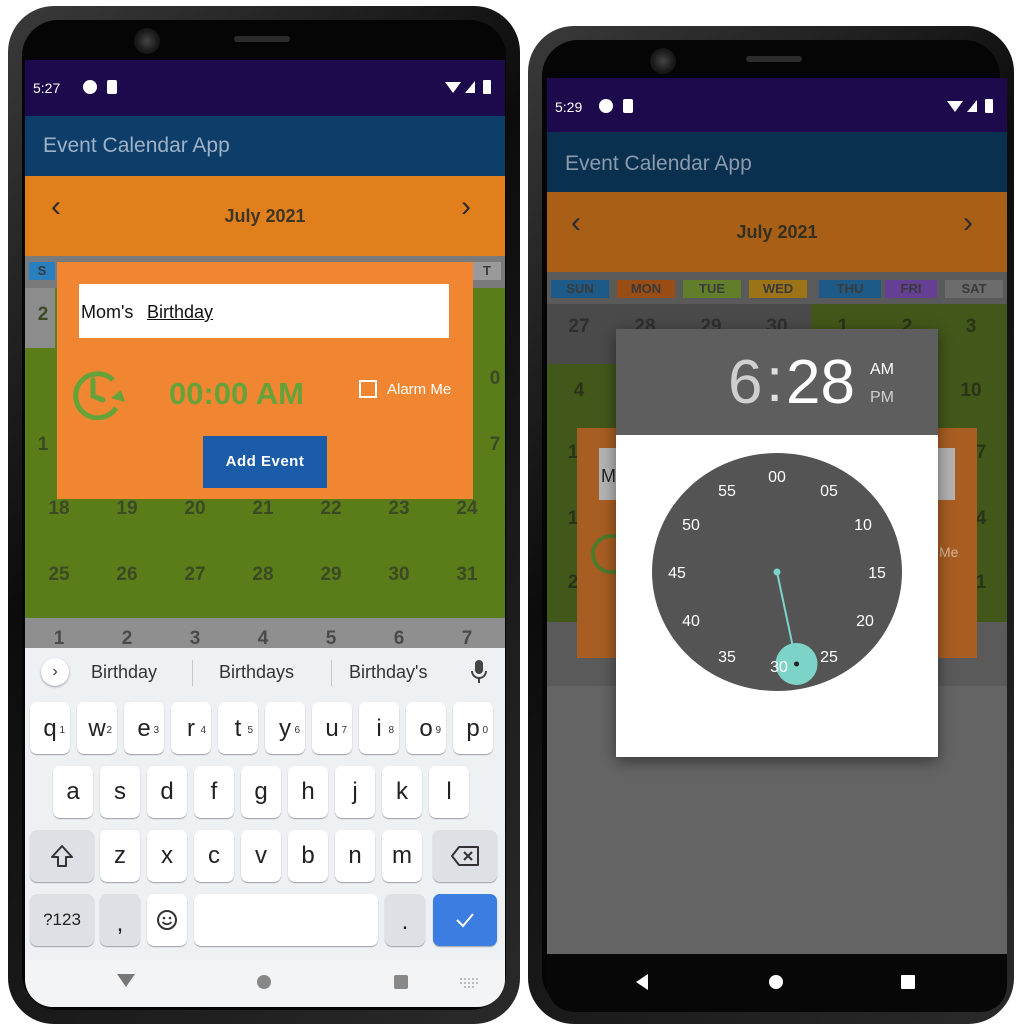 The image size is (1016, 1027). Describe the element at coordinates (467, 639) in the screenshot. I see `date-cell: 7` at that location.